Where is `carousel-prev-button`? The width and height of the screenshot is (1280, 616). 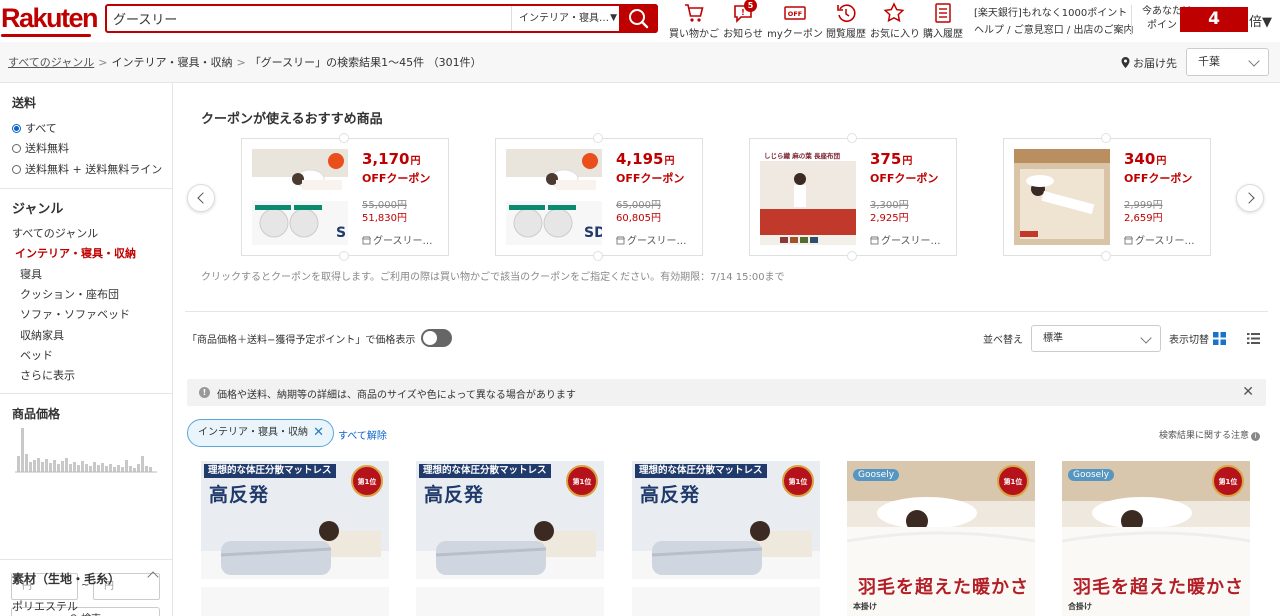
carousel-prev-button is located at coordinates (201, 198).